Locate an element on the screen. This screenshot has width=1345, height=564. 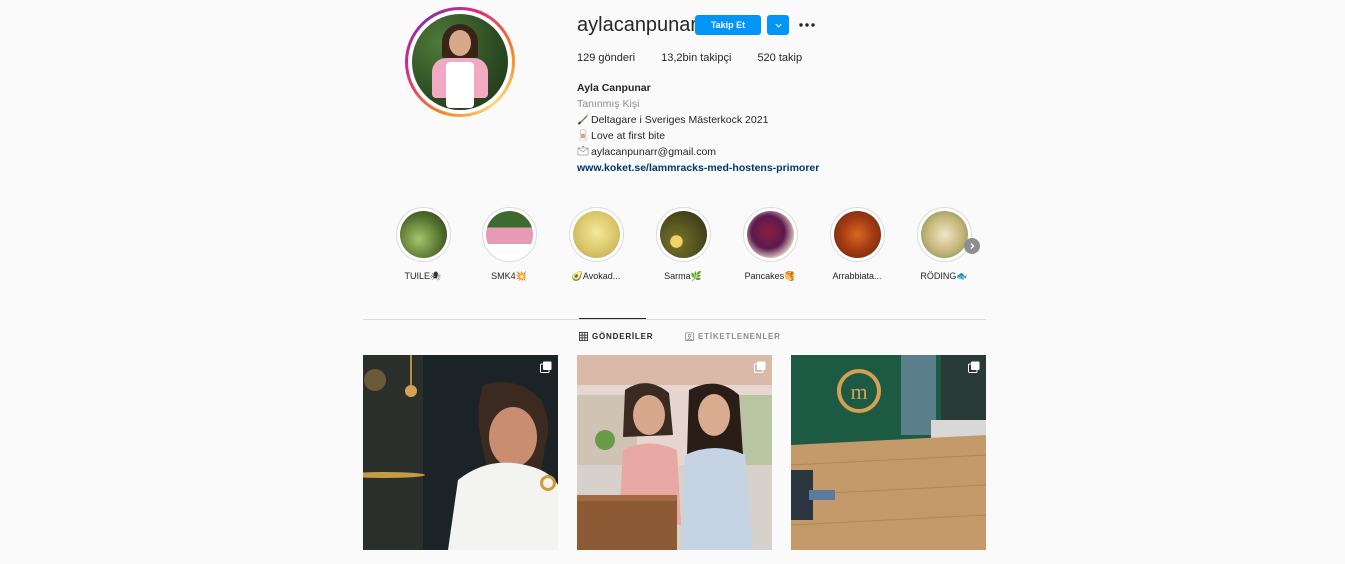
highlight-item: Pancakes🥞 is located at coordinates (770, 244).